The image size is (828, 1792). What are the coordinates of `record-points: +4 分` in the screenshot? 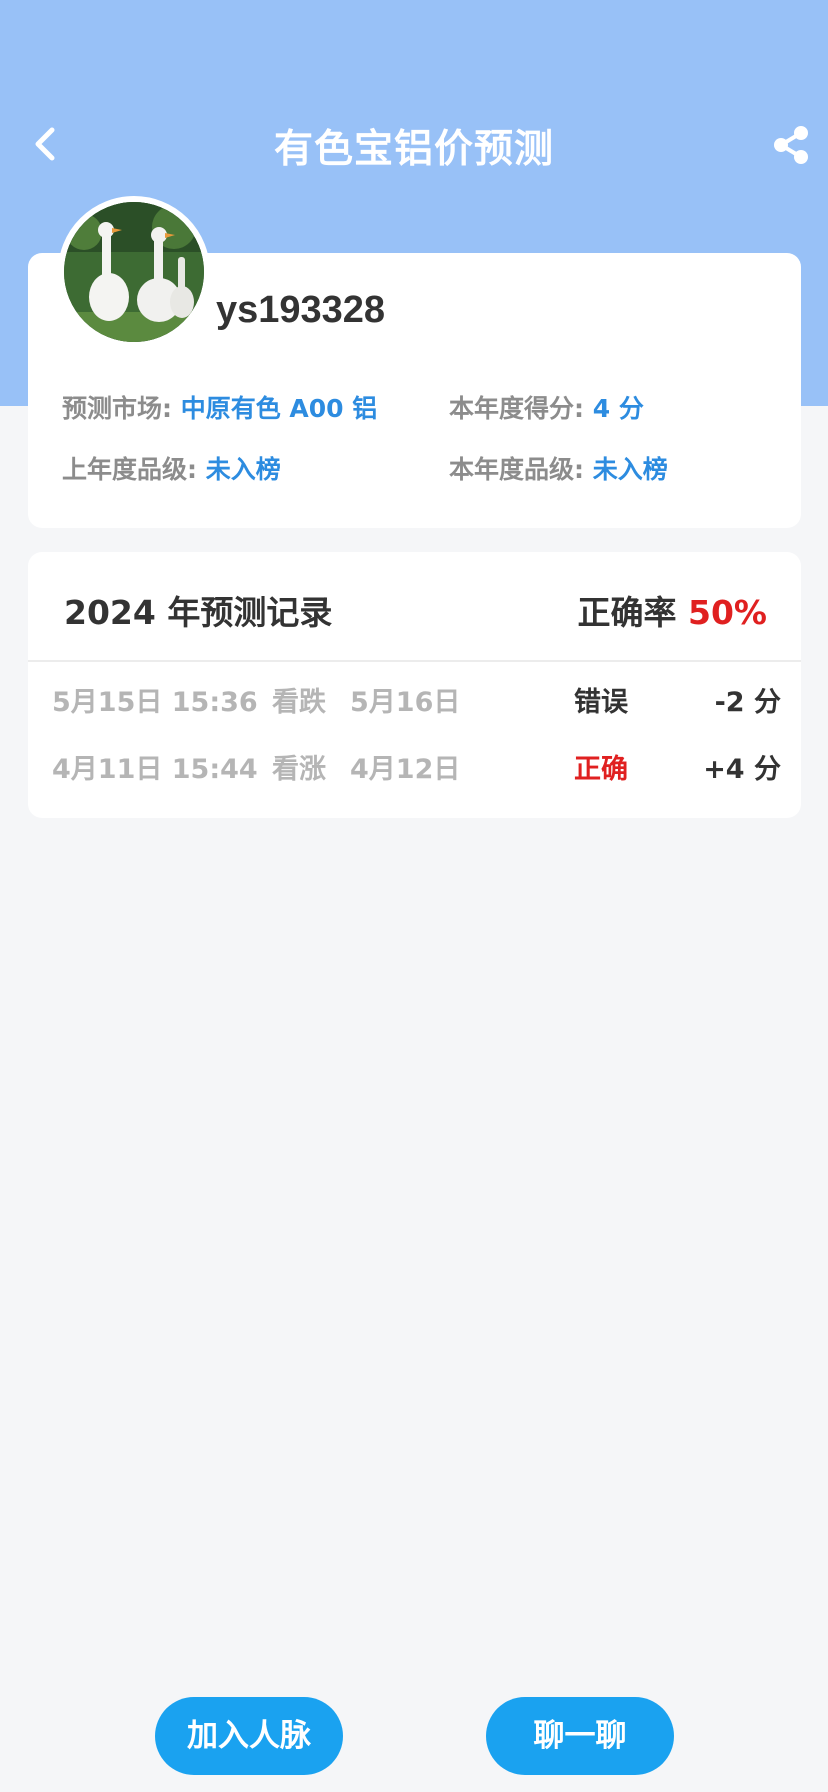 It's located at (742, 769).